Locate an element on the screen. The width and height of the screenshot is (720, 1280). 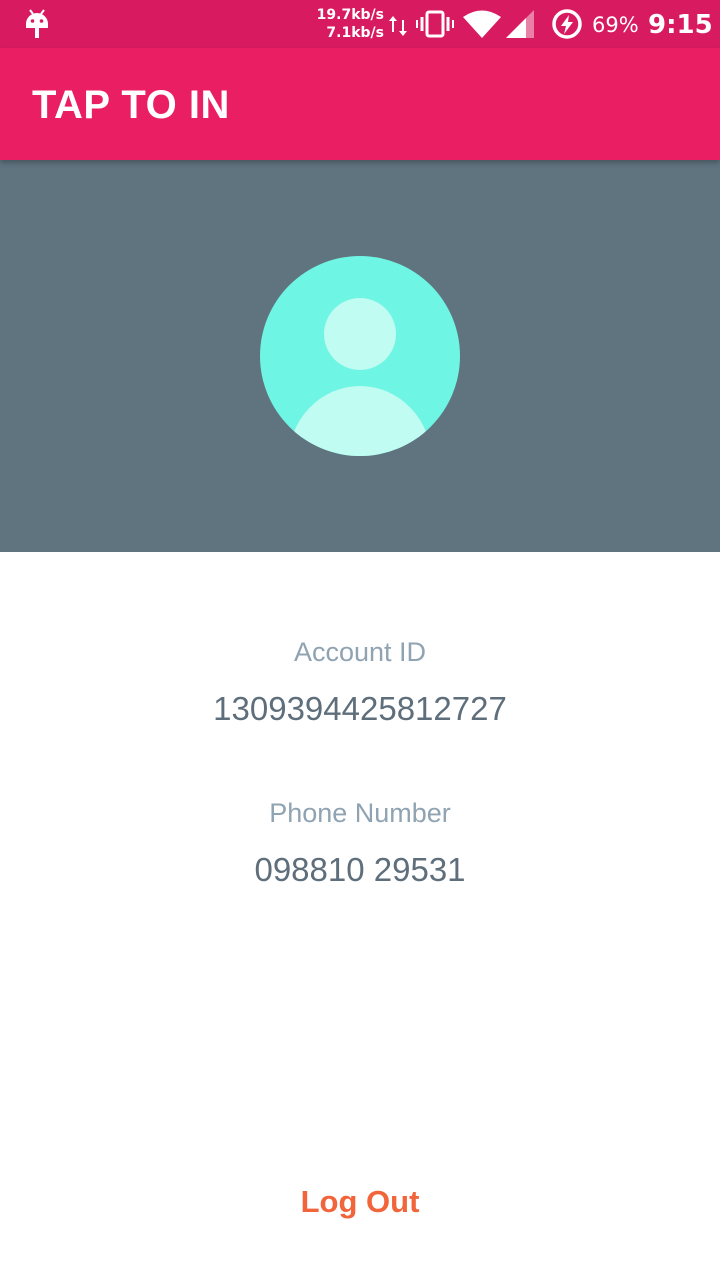
account-id-value: 1309394425812727 is located at coordinates (360, 708).